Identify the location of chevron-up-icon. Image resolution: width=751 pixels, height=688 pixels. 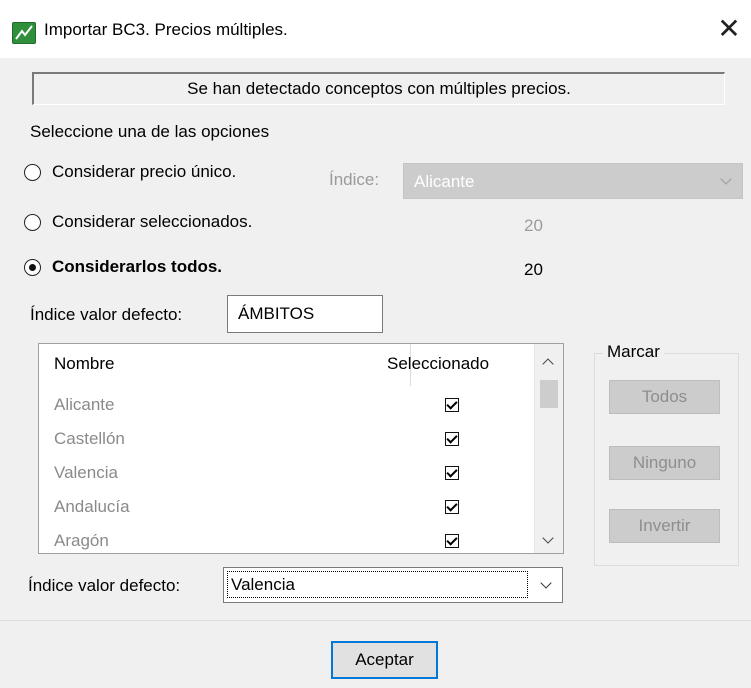
(548, 364).